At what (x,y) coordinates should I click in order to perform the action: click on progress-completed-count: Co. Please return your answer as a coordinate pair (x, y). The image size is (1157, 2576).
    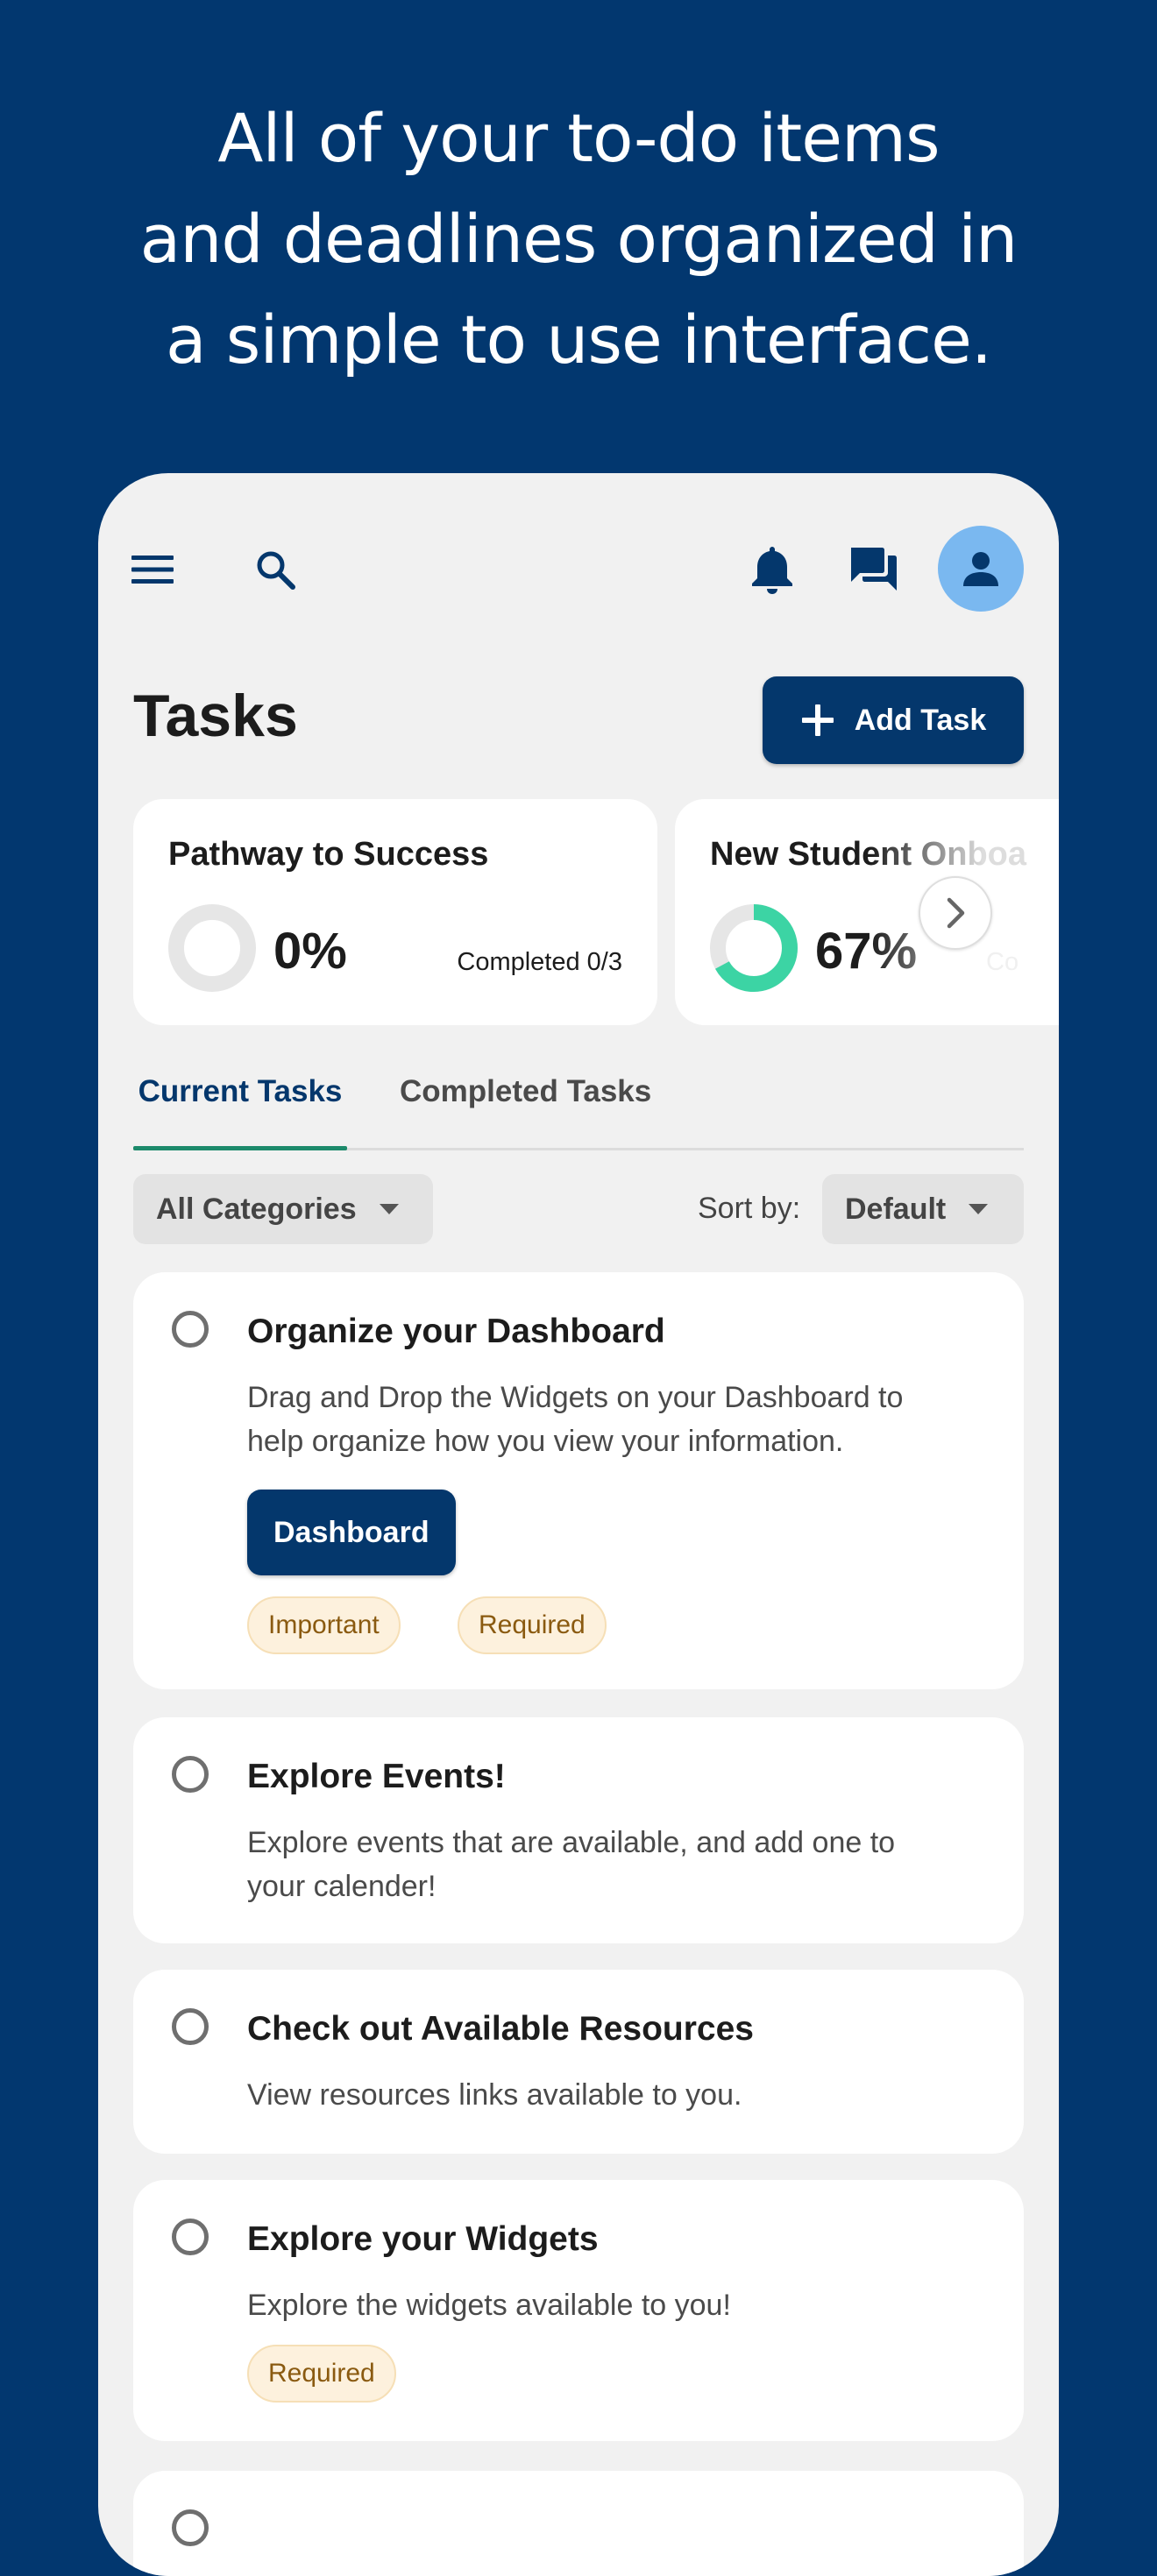
    Looking at the image, I should click on (1002, 962).